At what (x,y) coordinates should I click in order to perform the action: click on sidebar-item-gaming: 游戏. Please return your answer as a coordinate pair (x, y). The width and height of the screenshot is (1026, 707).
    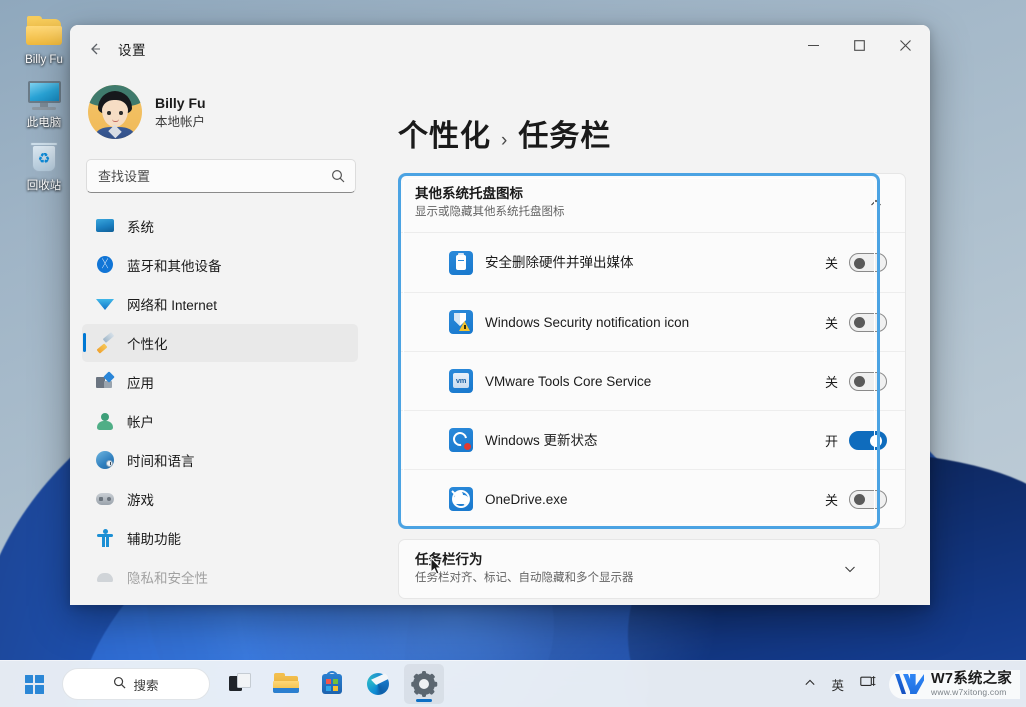
    Looking at the image, I should click on (220, 499).